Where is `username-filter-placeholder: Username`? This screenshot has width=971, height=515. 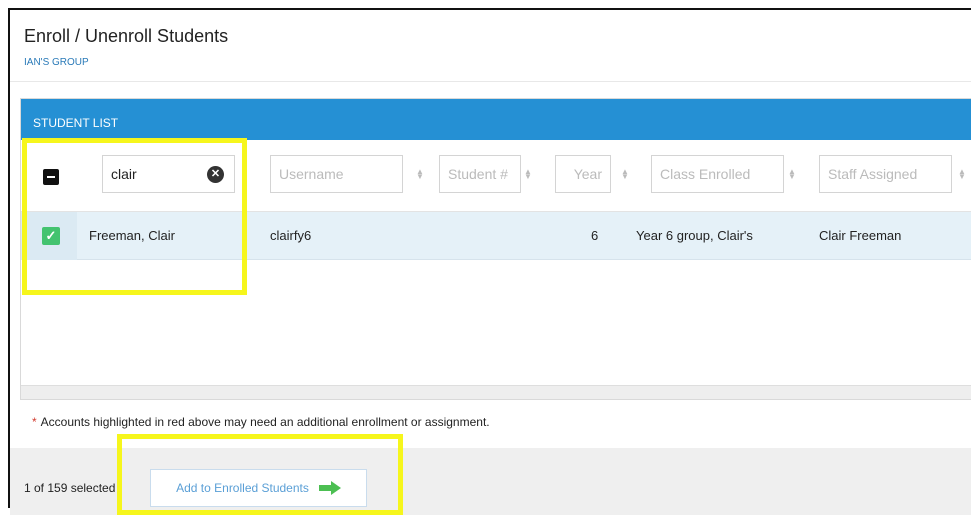
username-filter-placeholder: Username is located at coordinates (311, 174).